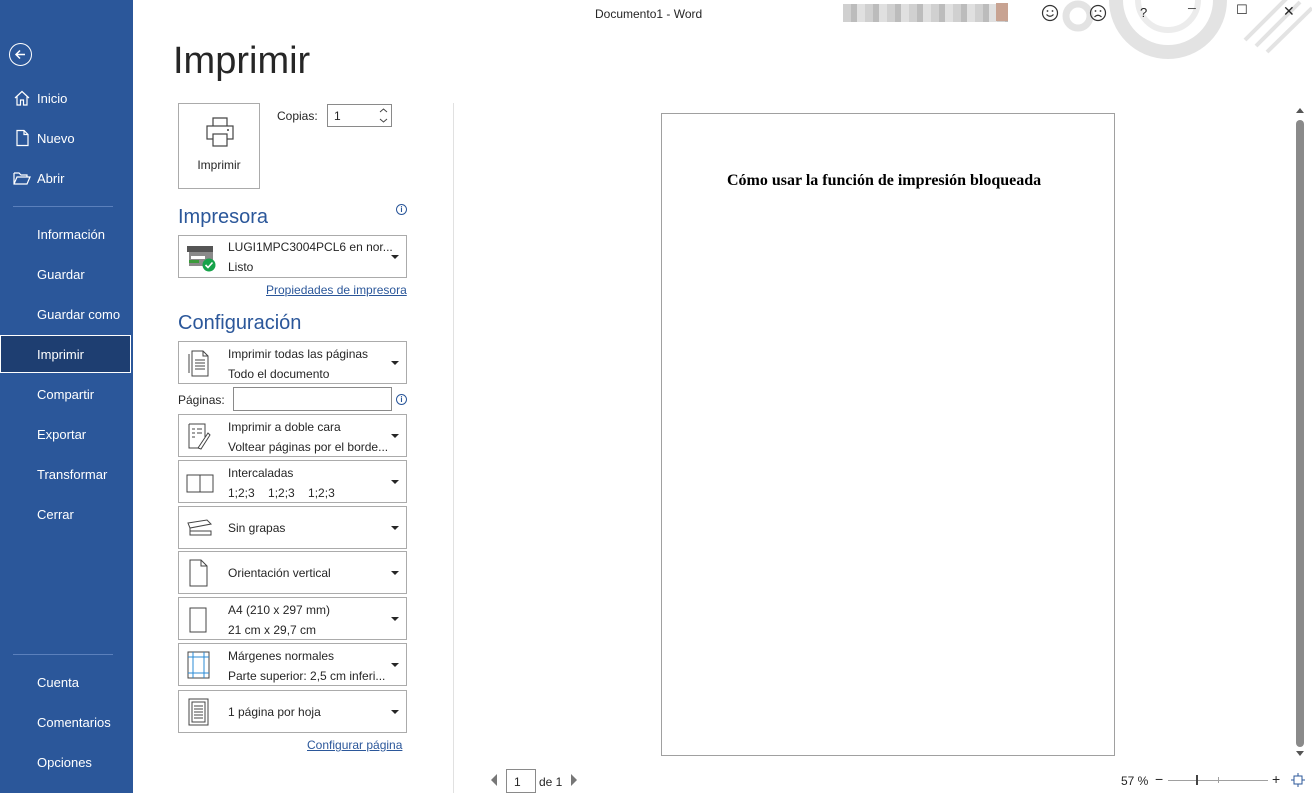  Describe the element at coordinates (1098, 13) in the screenshot. I see `frown-icon` at that location.